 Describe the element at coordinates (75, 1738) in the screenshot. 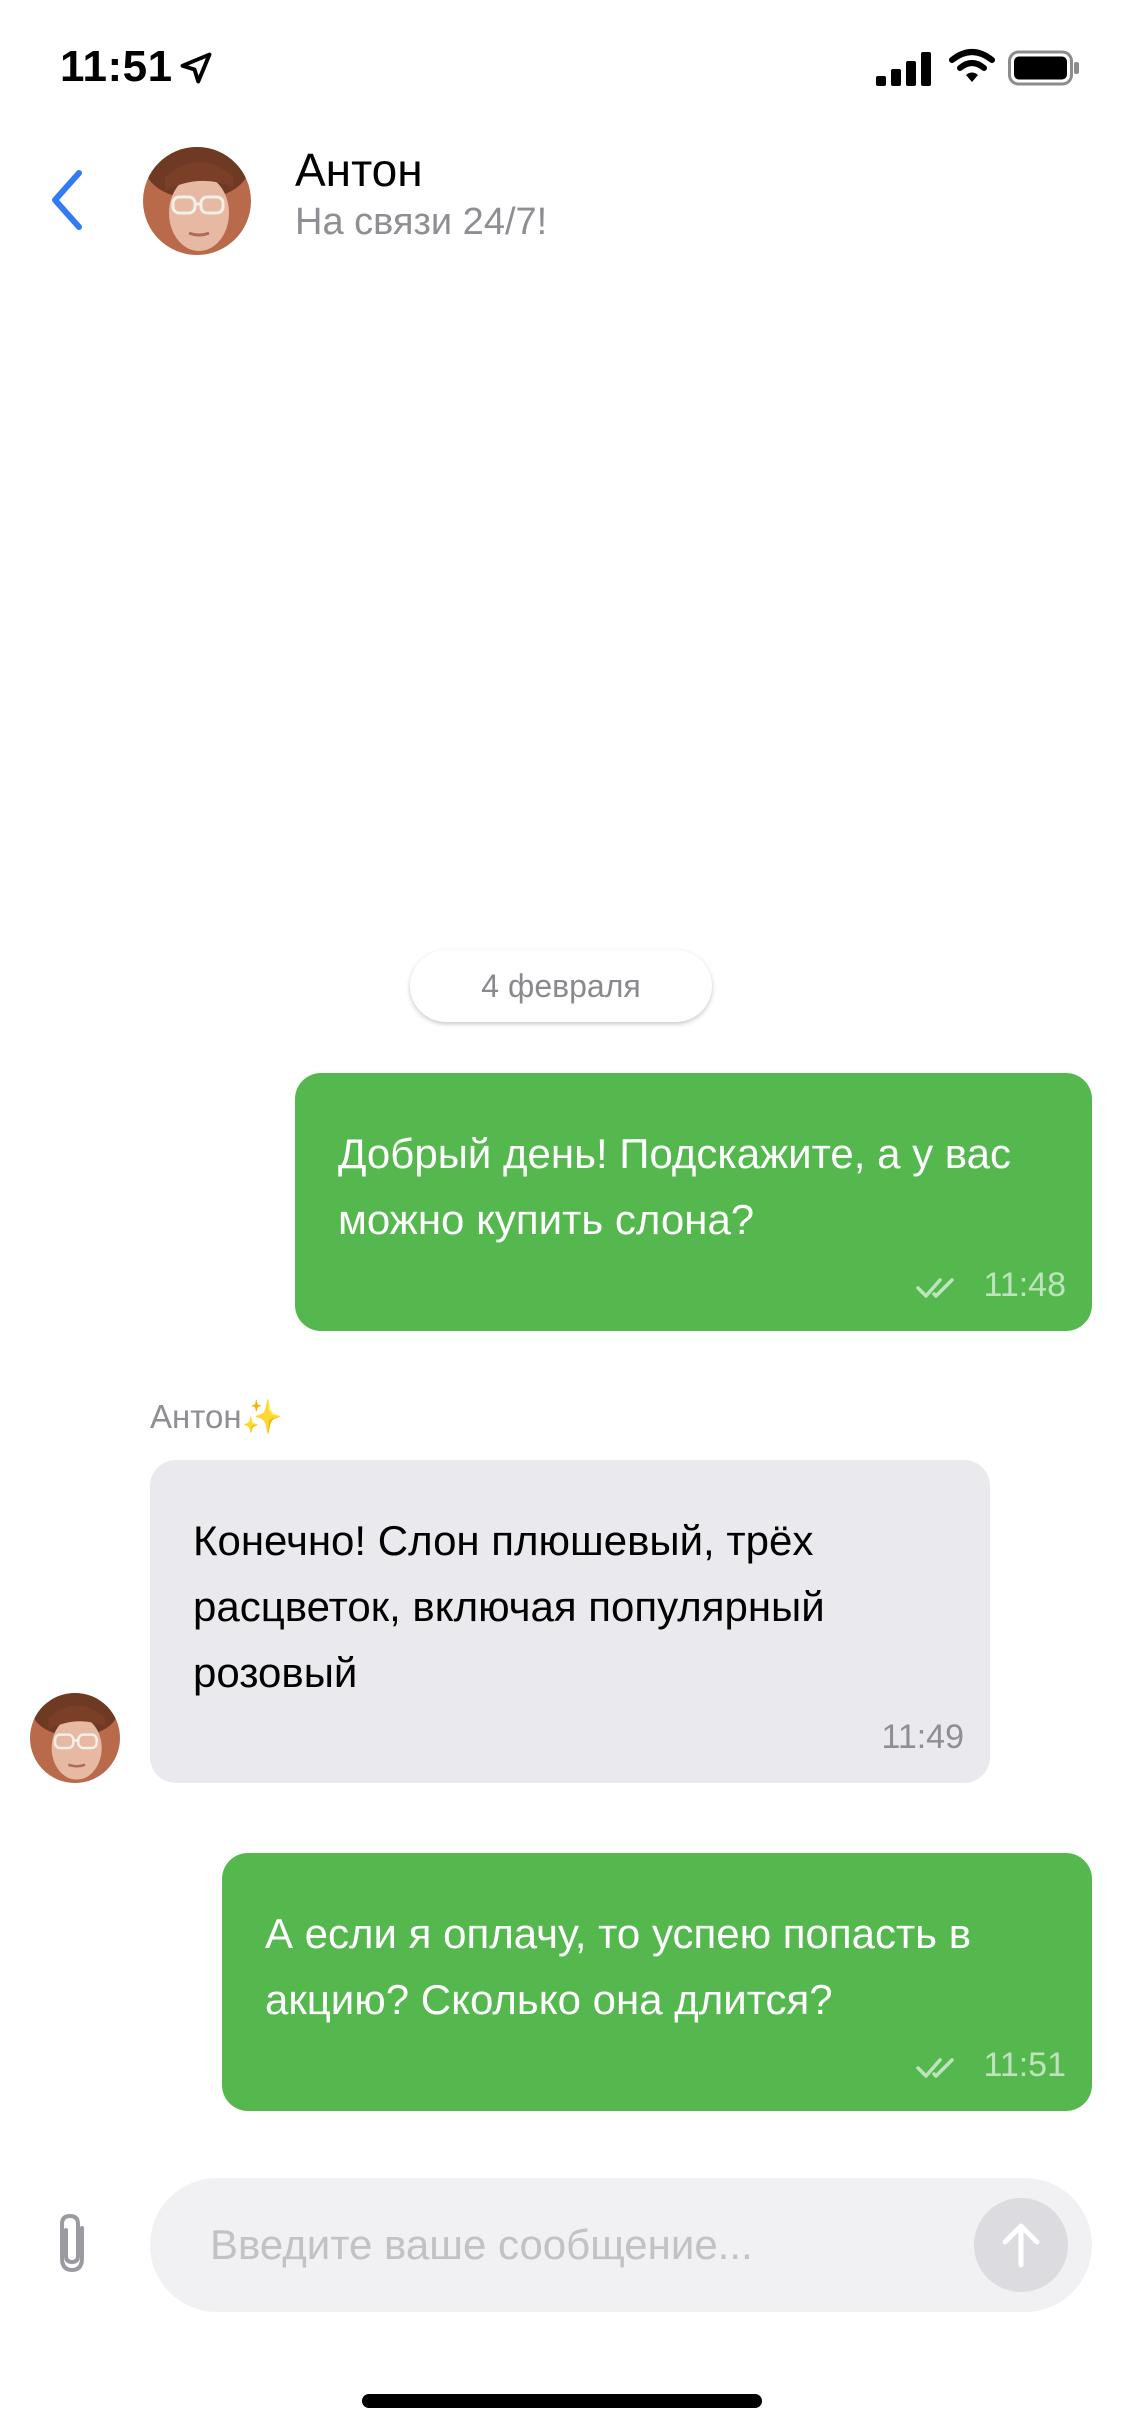

I see `sender-avatar` at that location.